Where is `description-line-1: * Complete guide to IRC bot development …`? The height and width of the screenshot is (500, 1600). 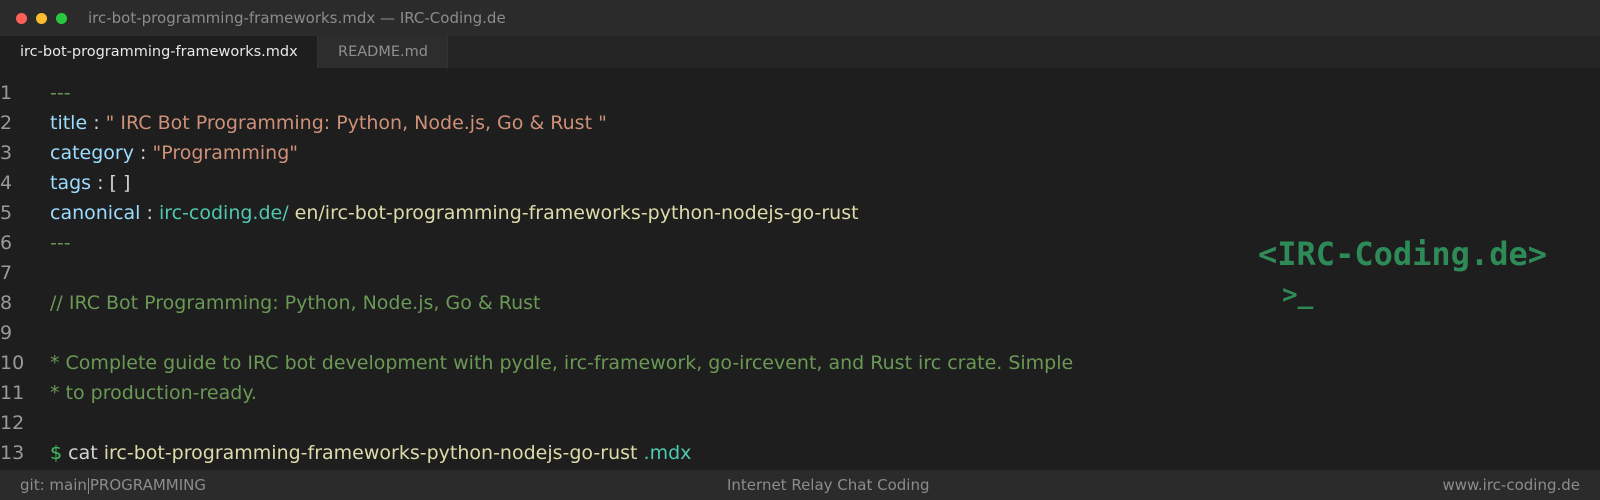
description-line-1: * Complete guide to IRC bot development … is located at coordinates (562, 363).